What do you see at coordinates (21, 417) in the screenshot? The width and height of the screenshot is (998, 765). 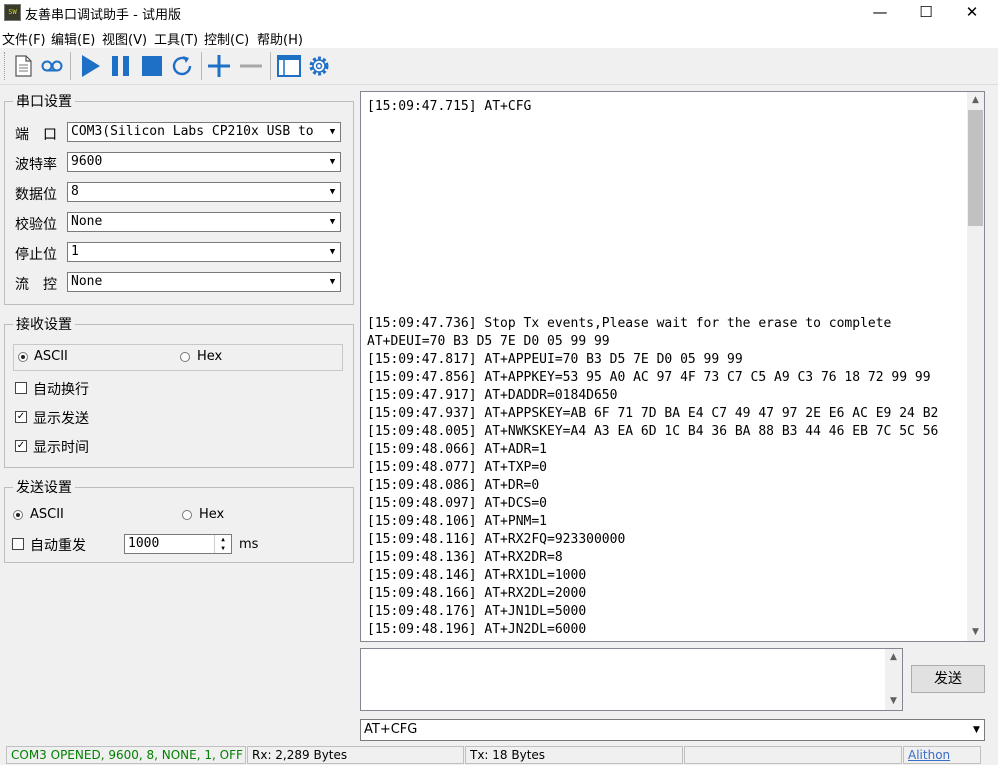 I see `show-send-checkbox: ✓` at bounding box center [21, 417].